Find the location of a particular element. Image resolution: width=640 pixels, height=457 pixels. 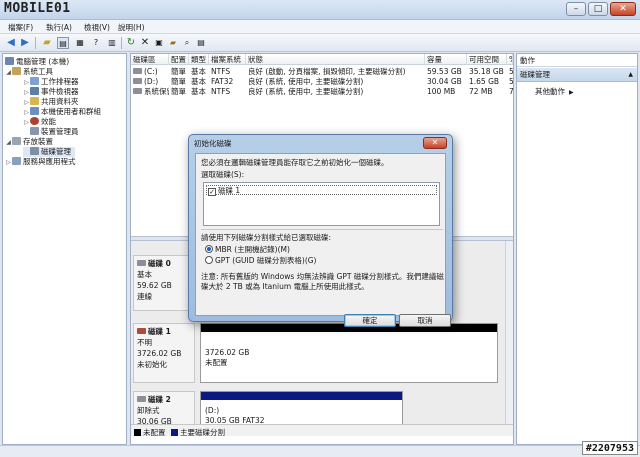

tree-item-performance: ▷ 效能 is located at coordinates (39, 122).